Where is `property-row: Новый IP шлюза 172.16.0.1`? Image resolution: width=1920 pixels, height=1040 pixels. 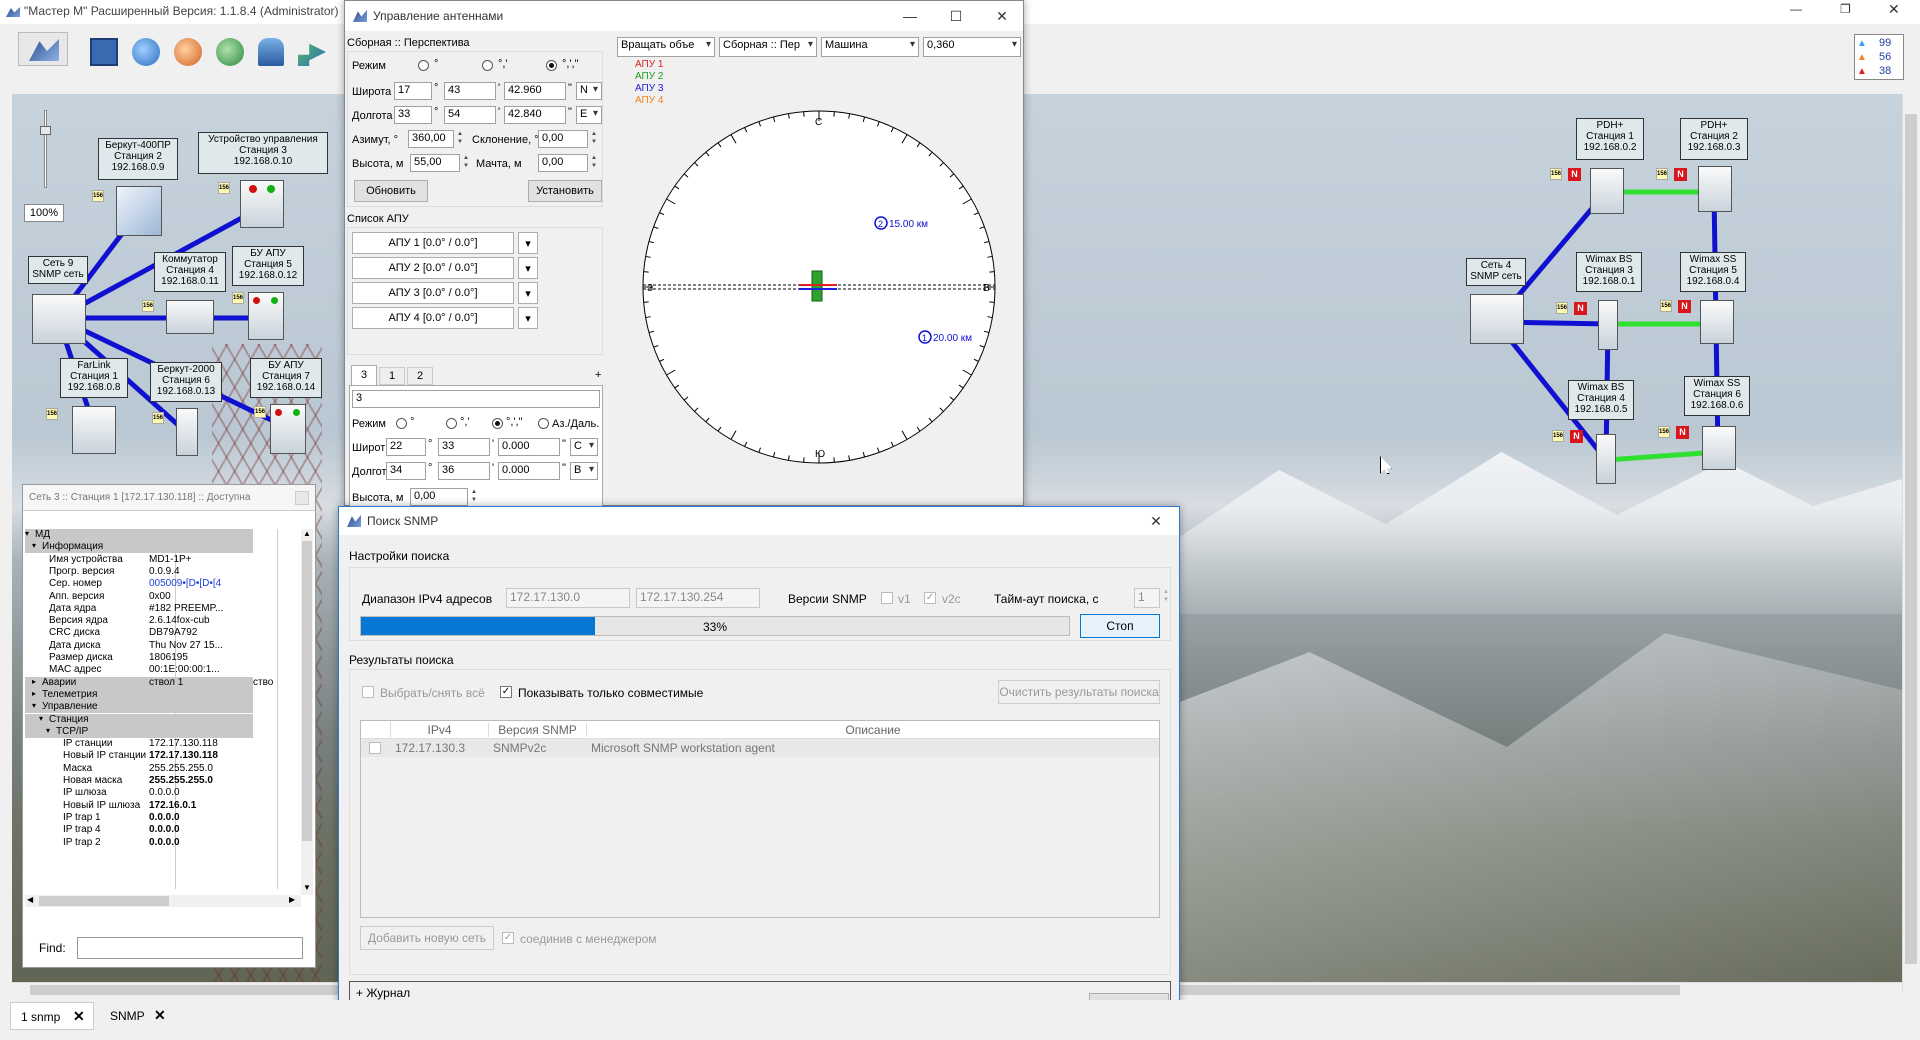 property-row: Новый IP шлюза 172.16.0.1 is located at coordinates (139, 806).